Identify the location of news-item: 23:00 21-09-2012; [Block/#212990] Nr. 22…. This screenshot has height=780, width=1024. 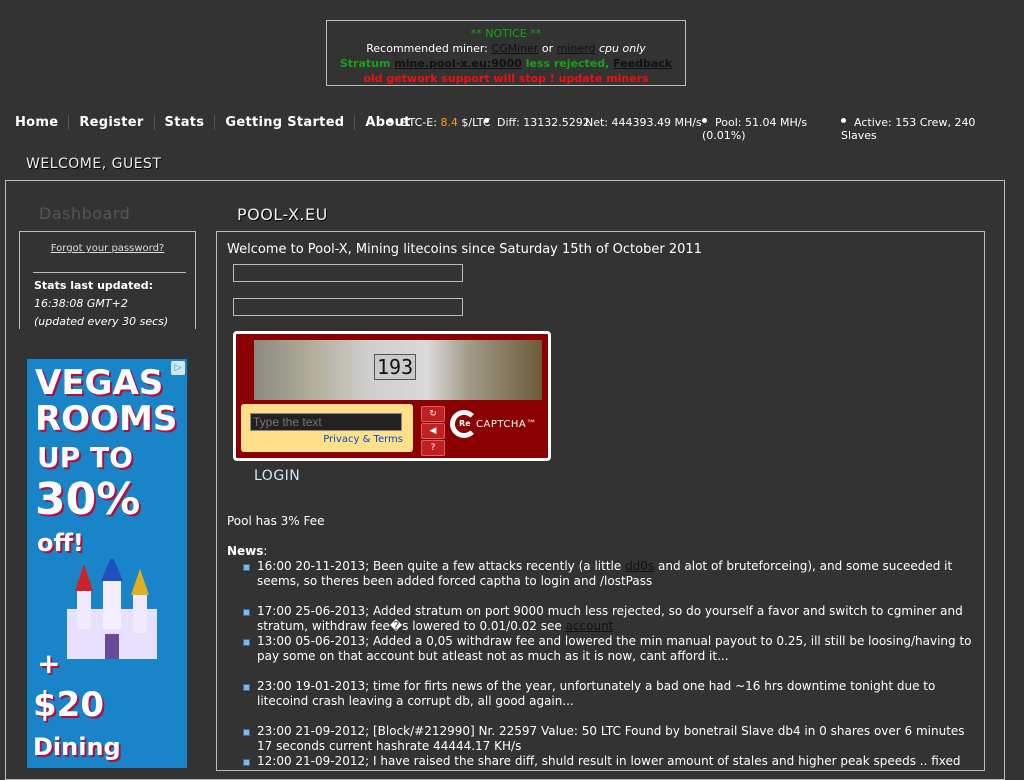
(608, 739).